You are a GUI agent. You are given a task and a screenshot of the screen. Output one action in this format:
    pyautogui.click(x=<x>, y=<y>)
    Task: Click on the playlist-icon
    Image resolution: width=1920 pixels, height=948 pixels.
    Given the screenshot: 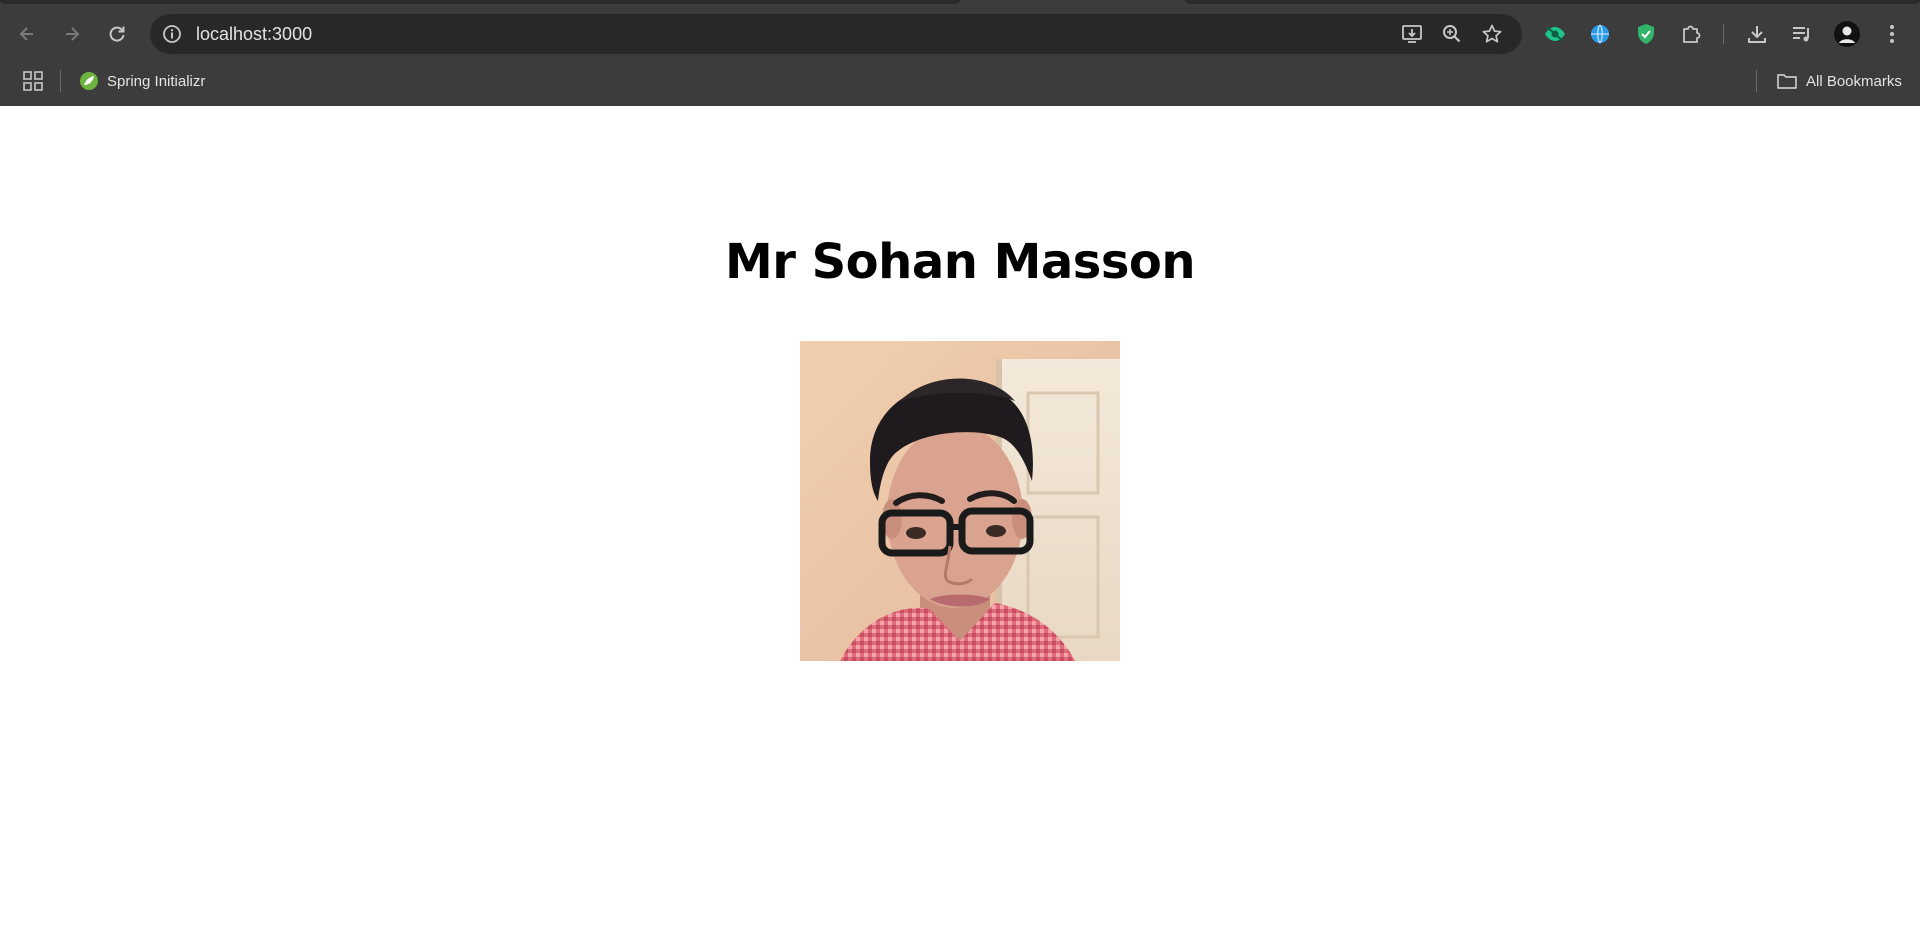 What is the action you would take?
    pyautogui.click(x=1801, y=34)
    